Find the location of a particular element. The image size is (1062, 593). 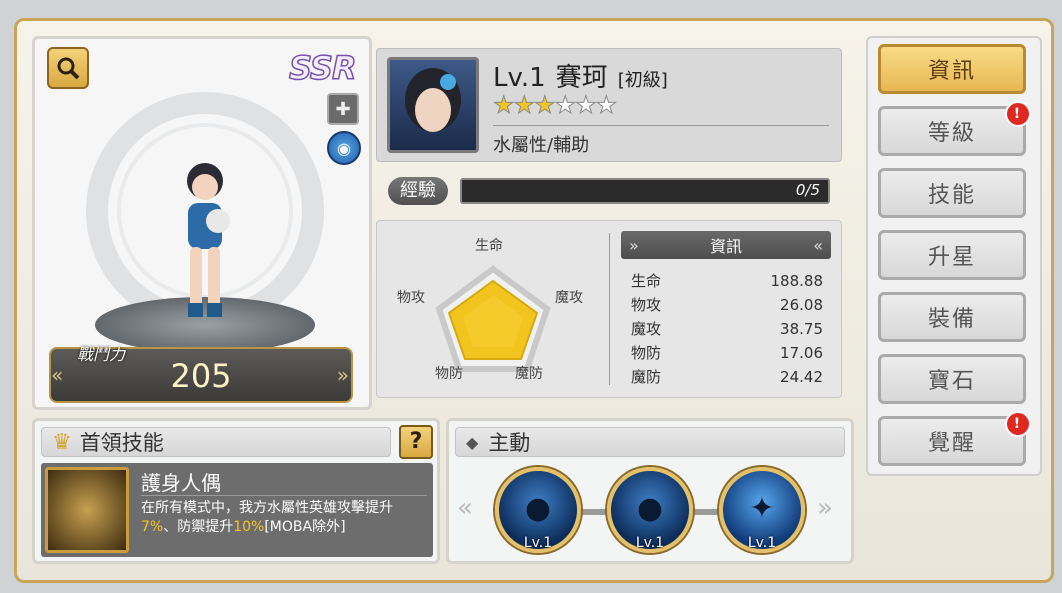

active-skill-panel: ◆ 主動 « ● Lv.1 ● Lv.1 ✦ Lv.1 » is located at coordinates (650, 491).